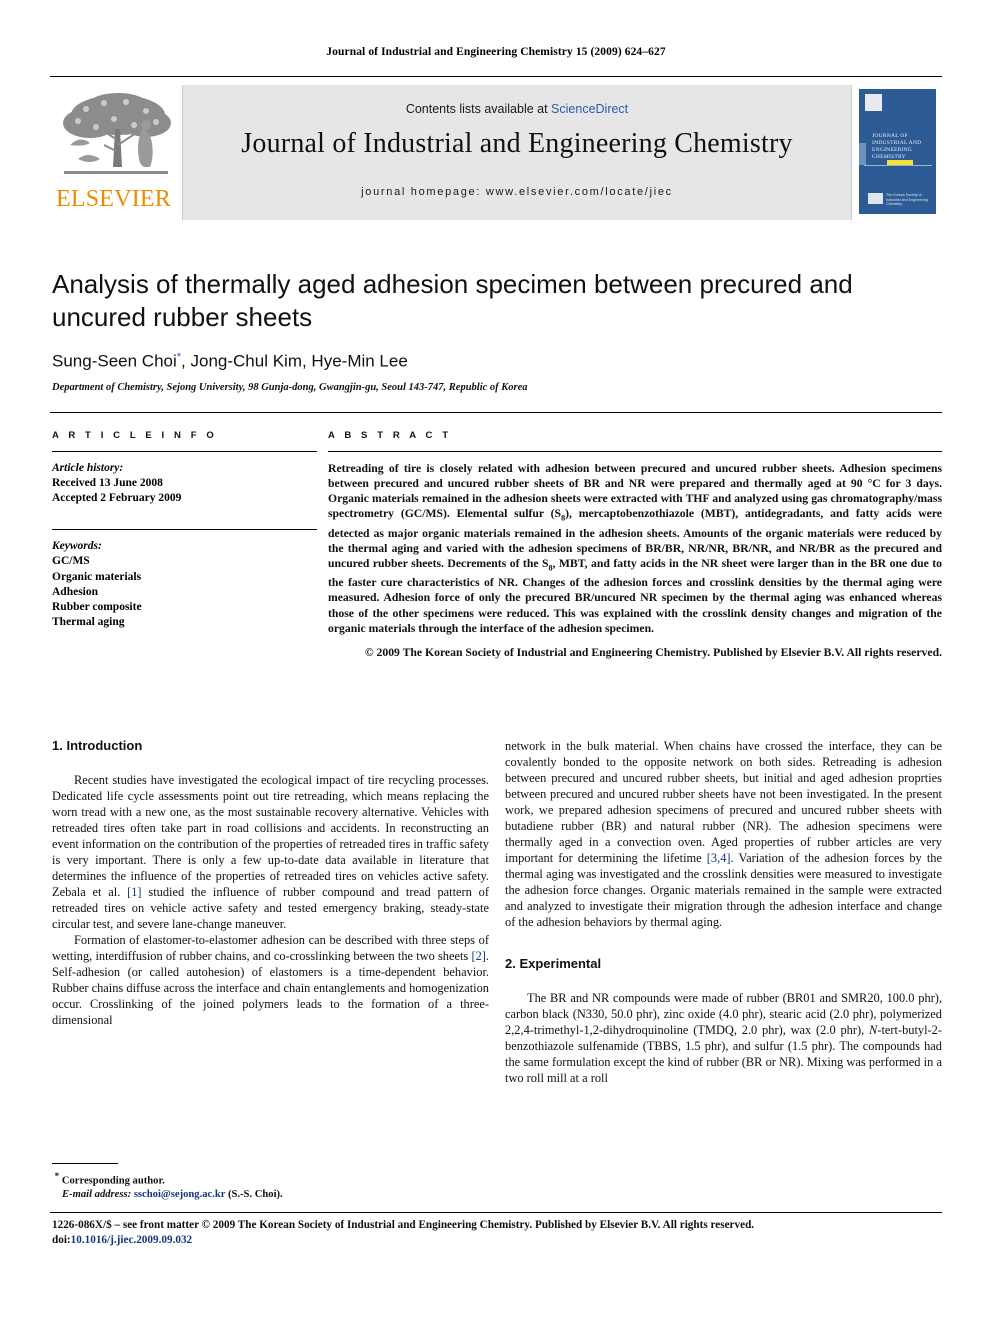  I want to click on keyword-item: Thermal aging, so click(88, 622).